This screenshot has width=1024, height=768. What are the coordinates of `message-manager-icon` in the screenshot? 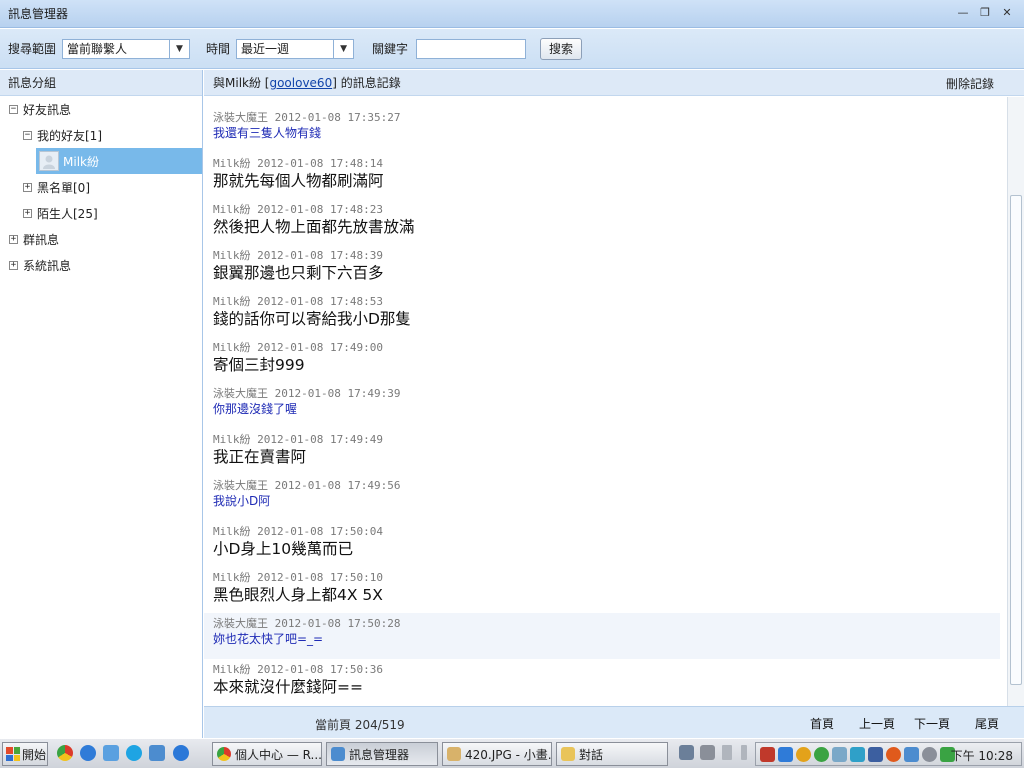 It's located at (338, 754).